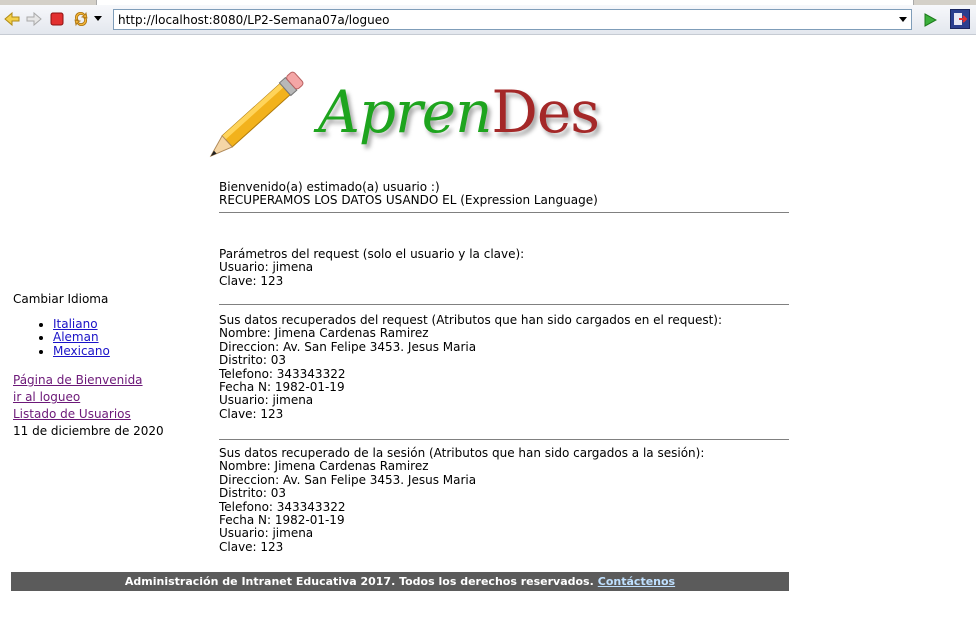 The width and height of the screenshot is (976, 618). Describe the element at coordinates (282, 387) in the screenshot. I see `request-data-fecha: Fecha N: 1982-01-19` at that location.